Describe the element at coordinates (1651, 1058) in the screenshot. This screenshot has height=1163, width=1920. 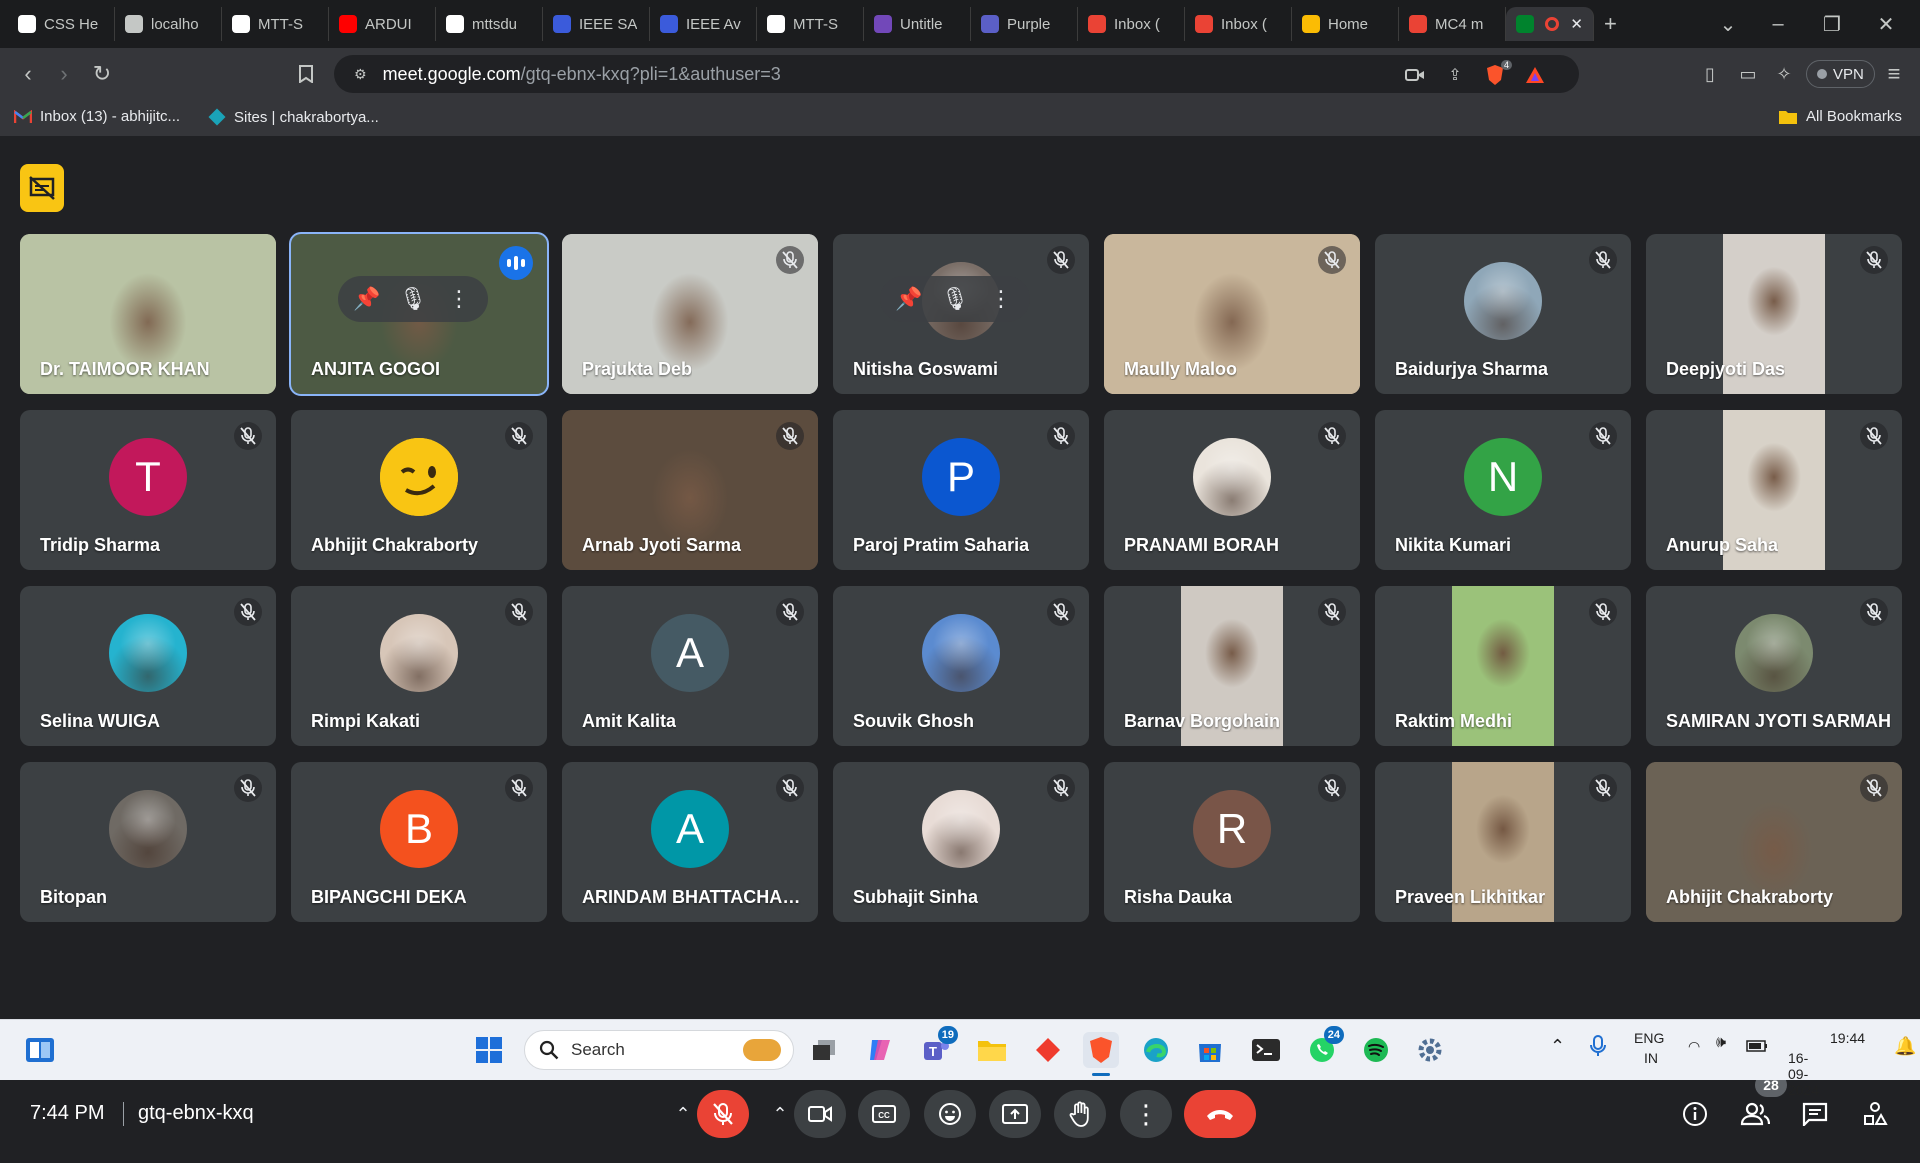
I see `language-bottom: IN` at that location.